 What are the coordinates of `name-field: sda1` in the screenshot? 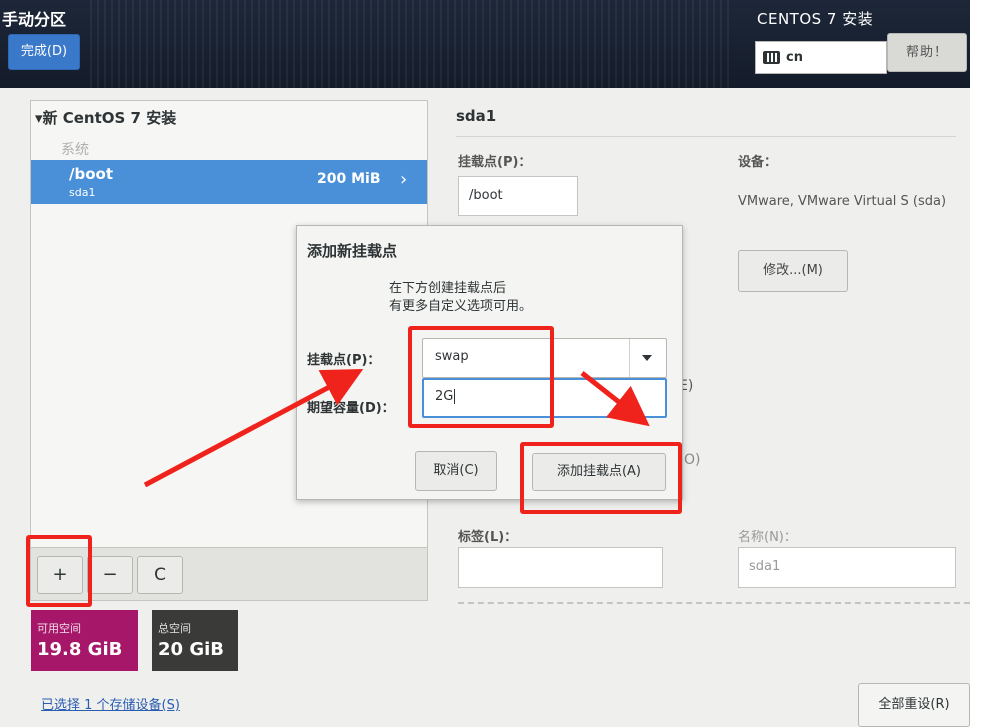 It's located at (847, 567).